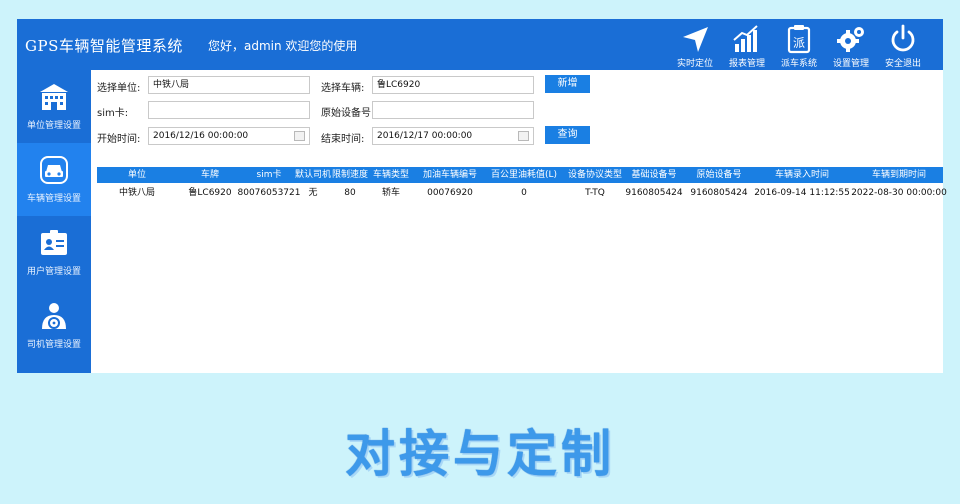  I want to click on end-time-input: 2016/12/17 00:00:00, so click(453, 136).